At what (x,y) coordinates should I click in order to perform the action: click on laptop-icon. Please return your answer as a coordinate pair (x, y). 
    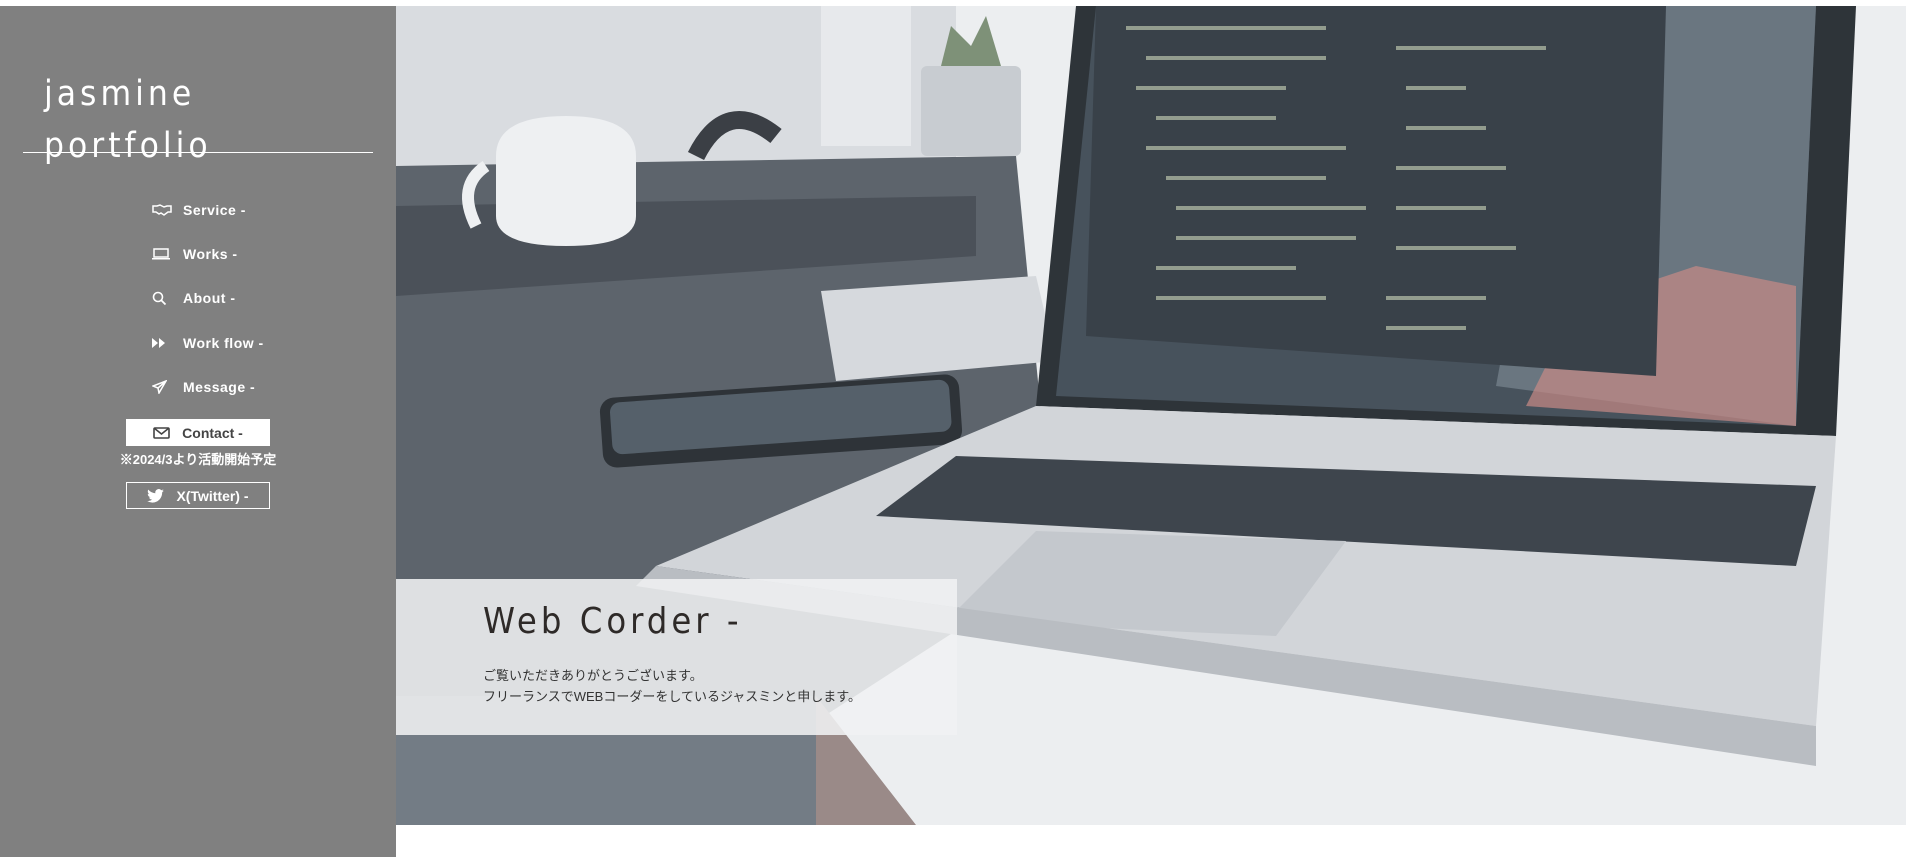
    Looking at the image, I should click on (163, 254).